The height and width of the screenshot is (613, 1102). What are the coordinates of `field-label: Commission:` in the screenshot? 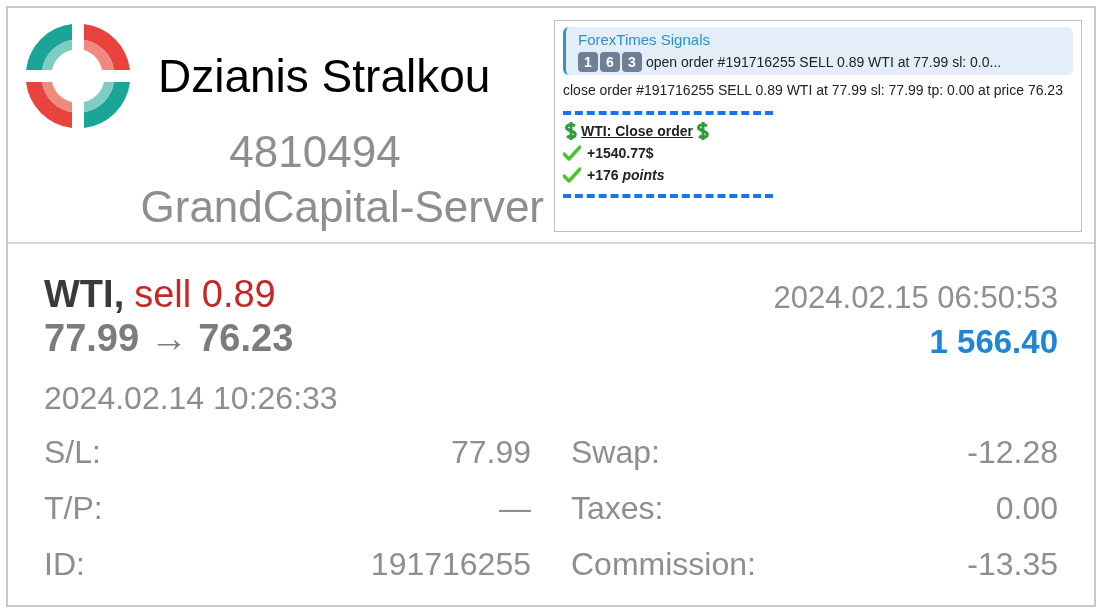 It's located at (663, 564).